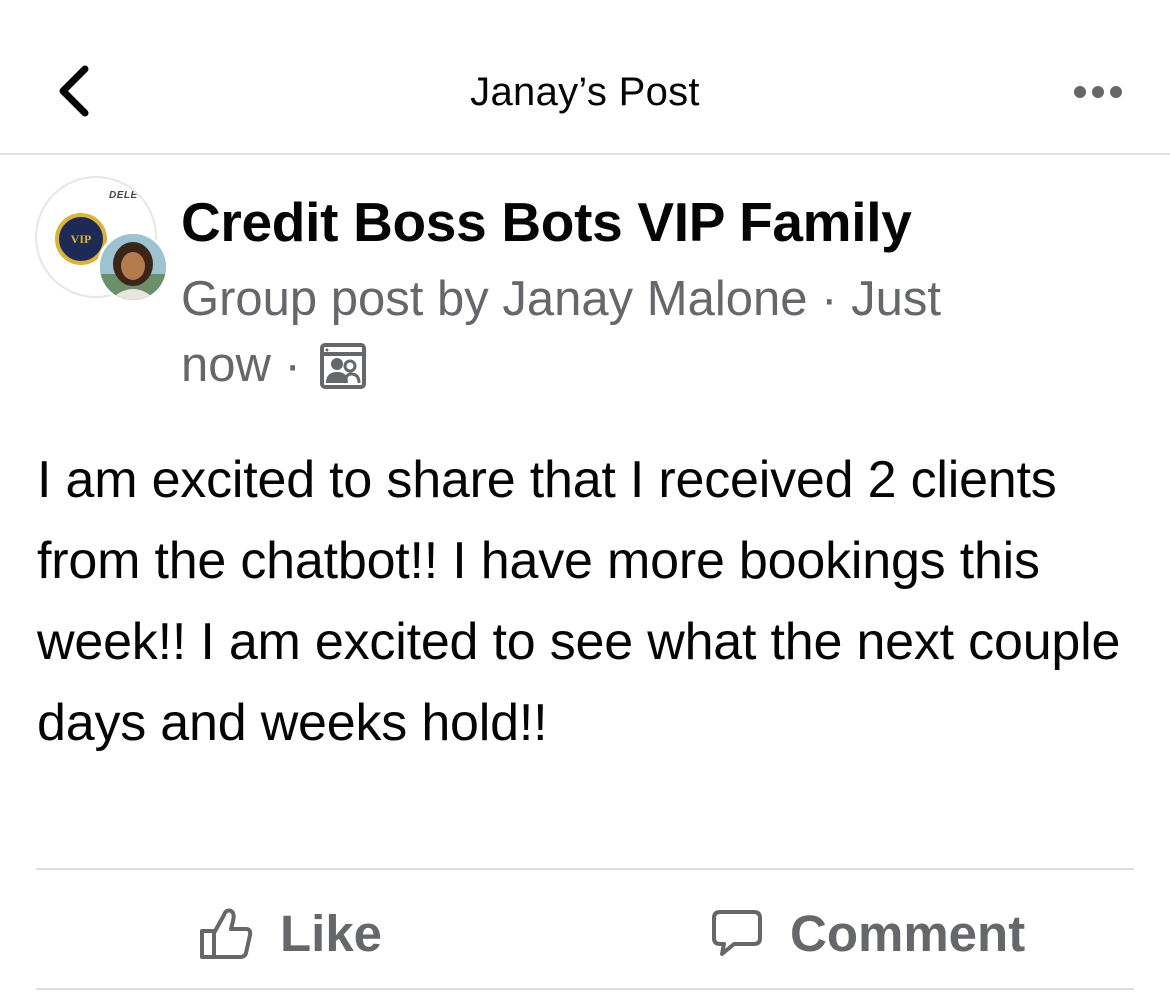 Image resolution: width=1170 pixels, height=1005 pixels. I want to click on author-name-link: Janay Malone, so click(654, 299).